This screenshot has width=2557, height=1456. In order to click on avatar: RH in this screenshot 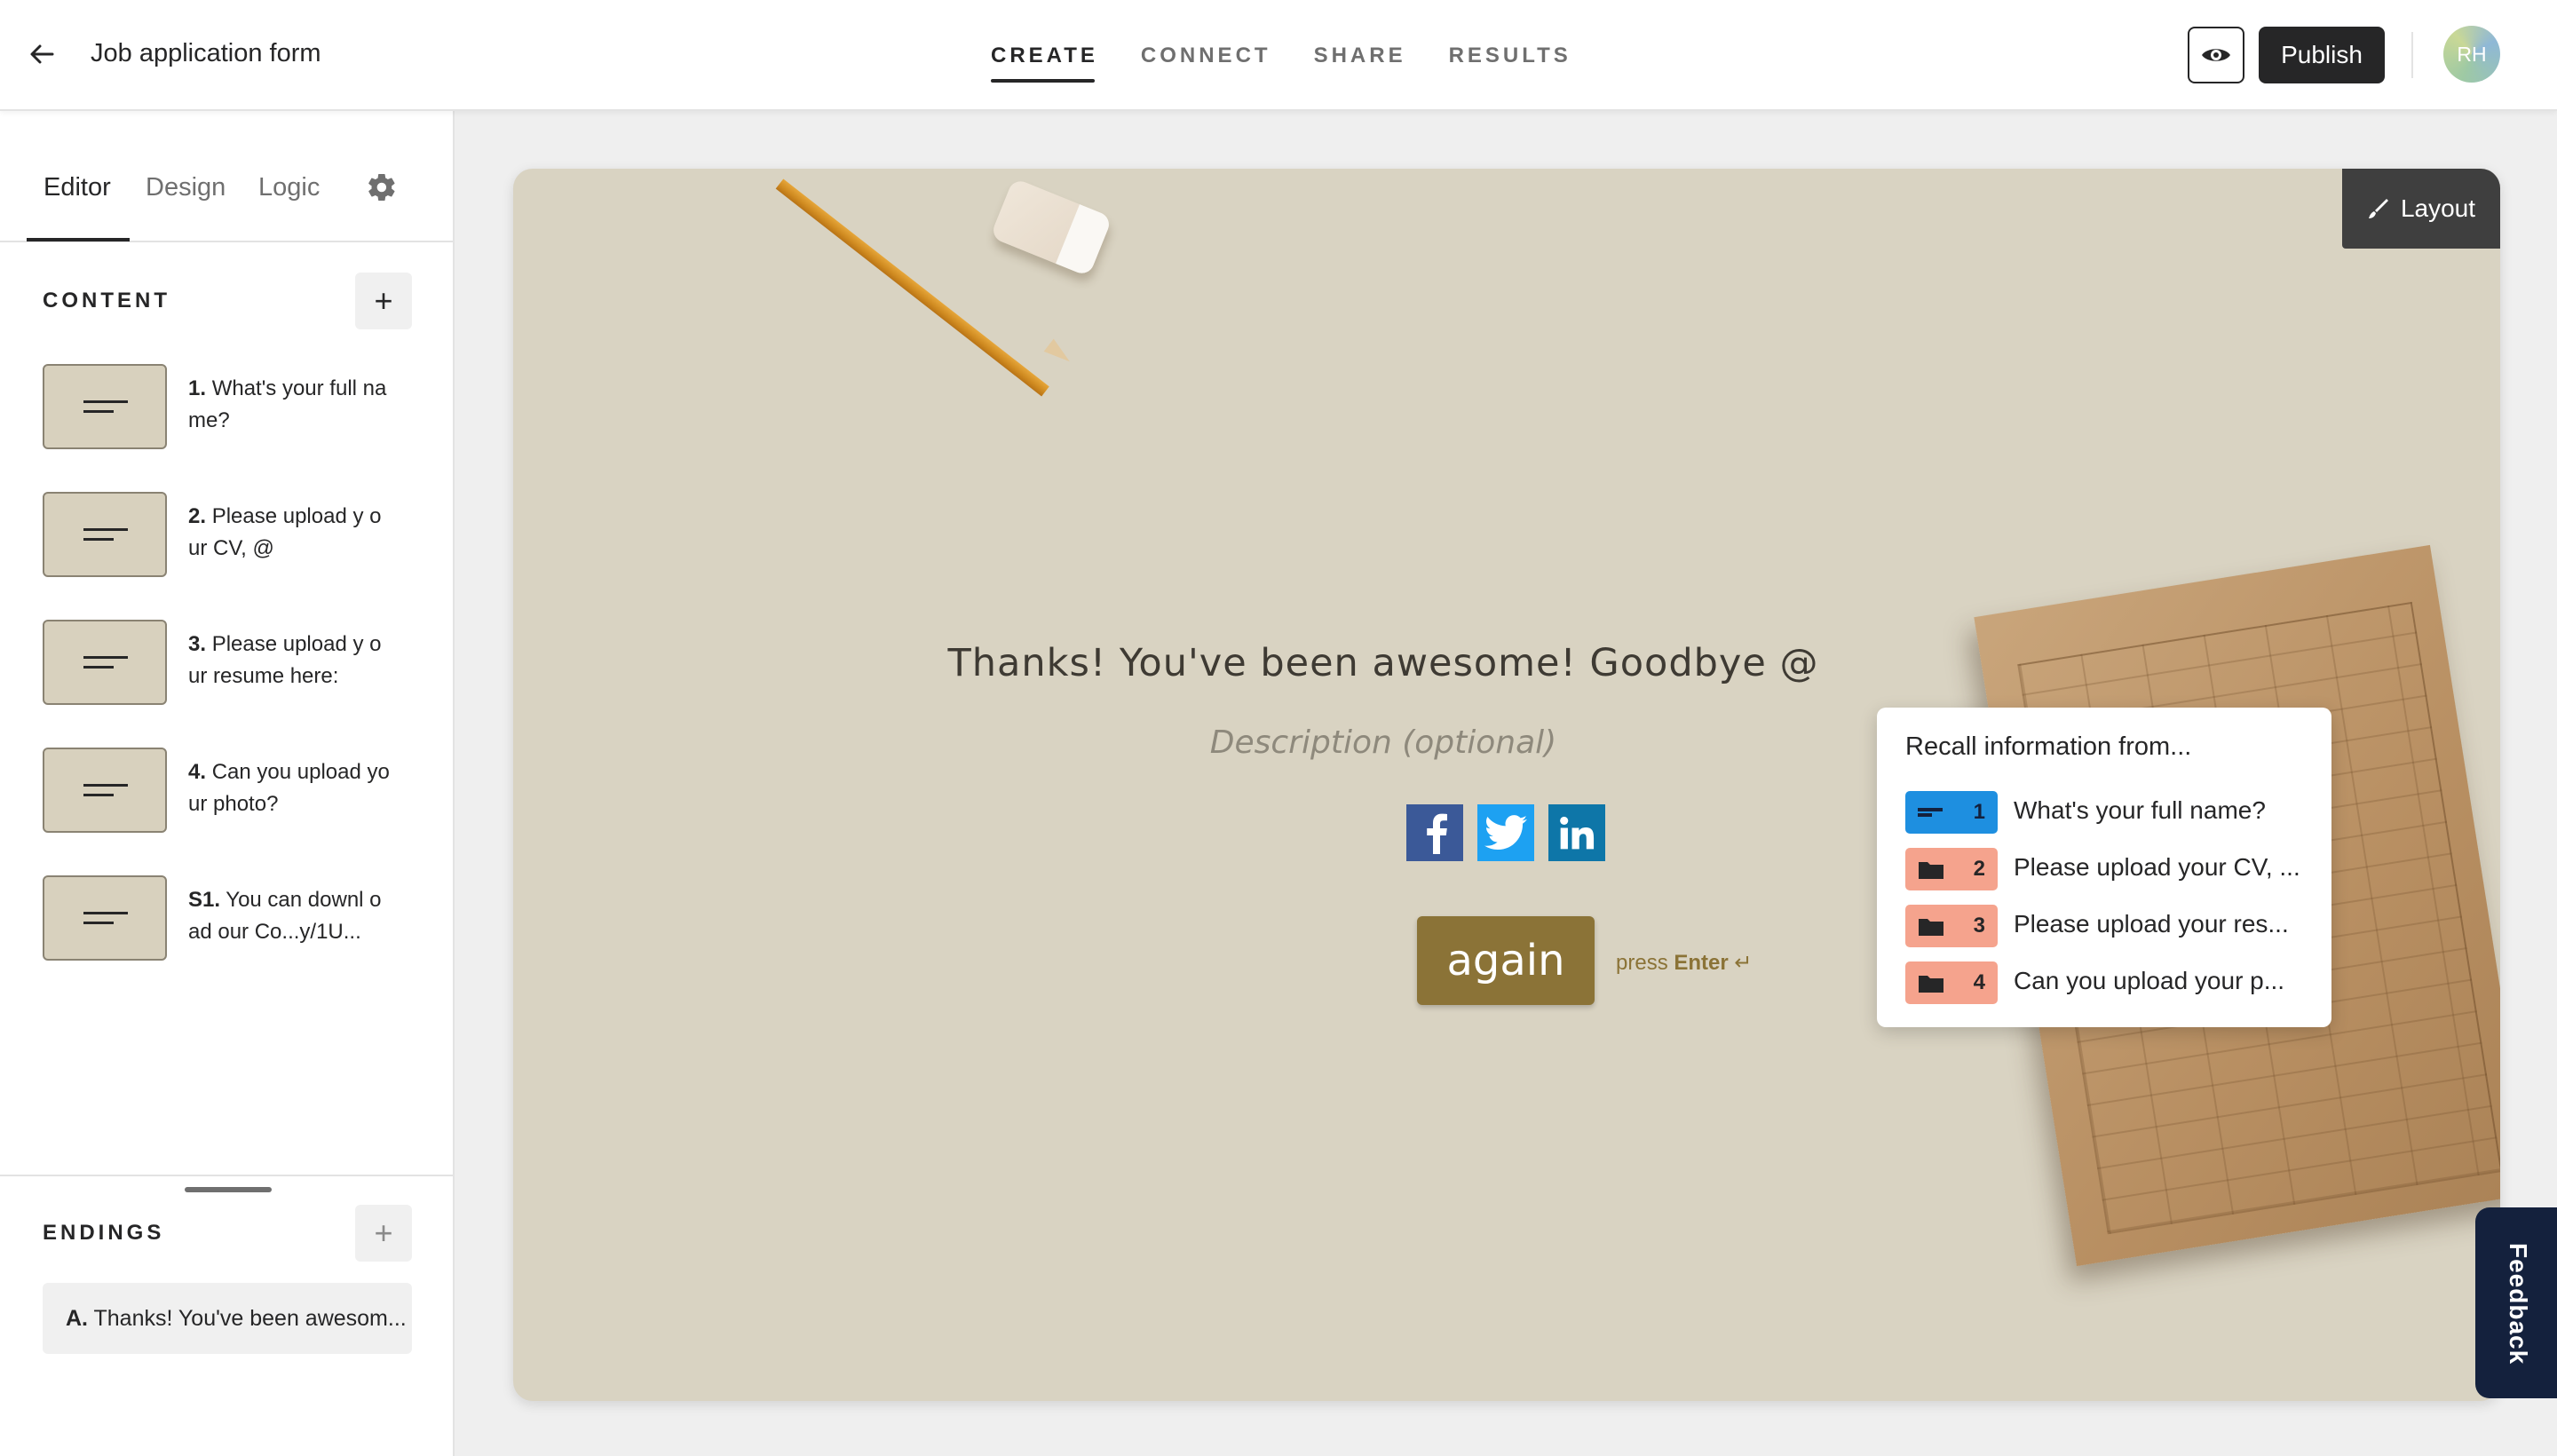, I will do `click(2471, 54)`.